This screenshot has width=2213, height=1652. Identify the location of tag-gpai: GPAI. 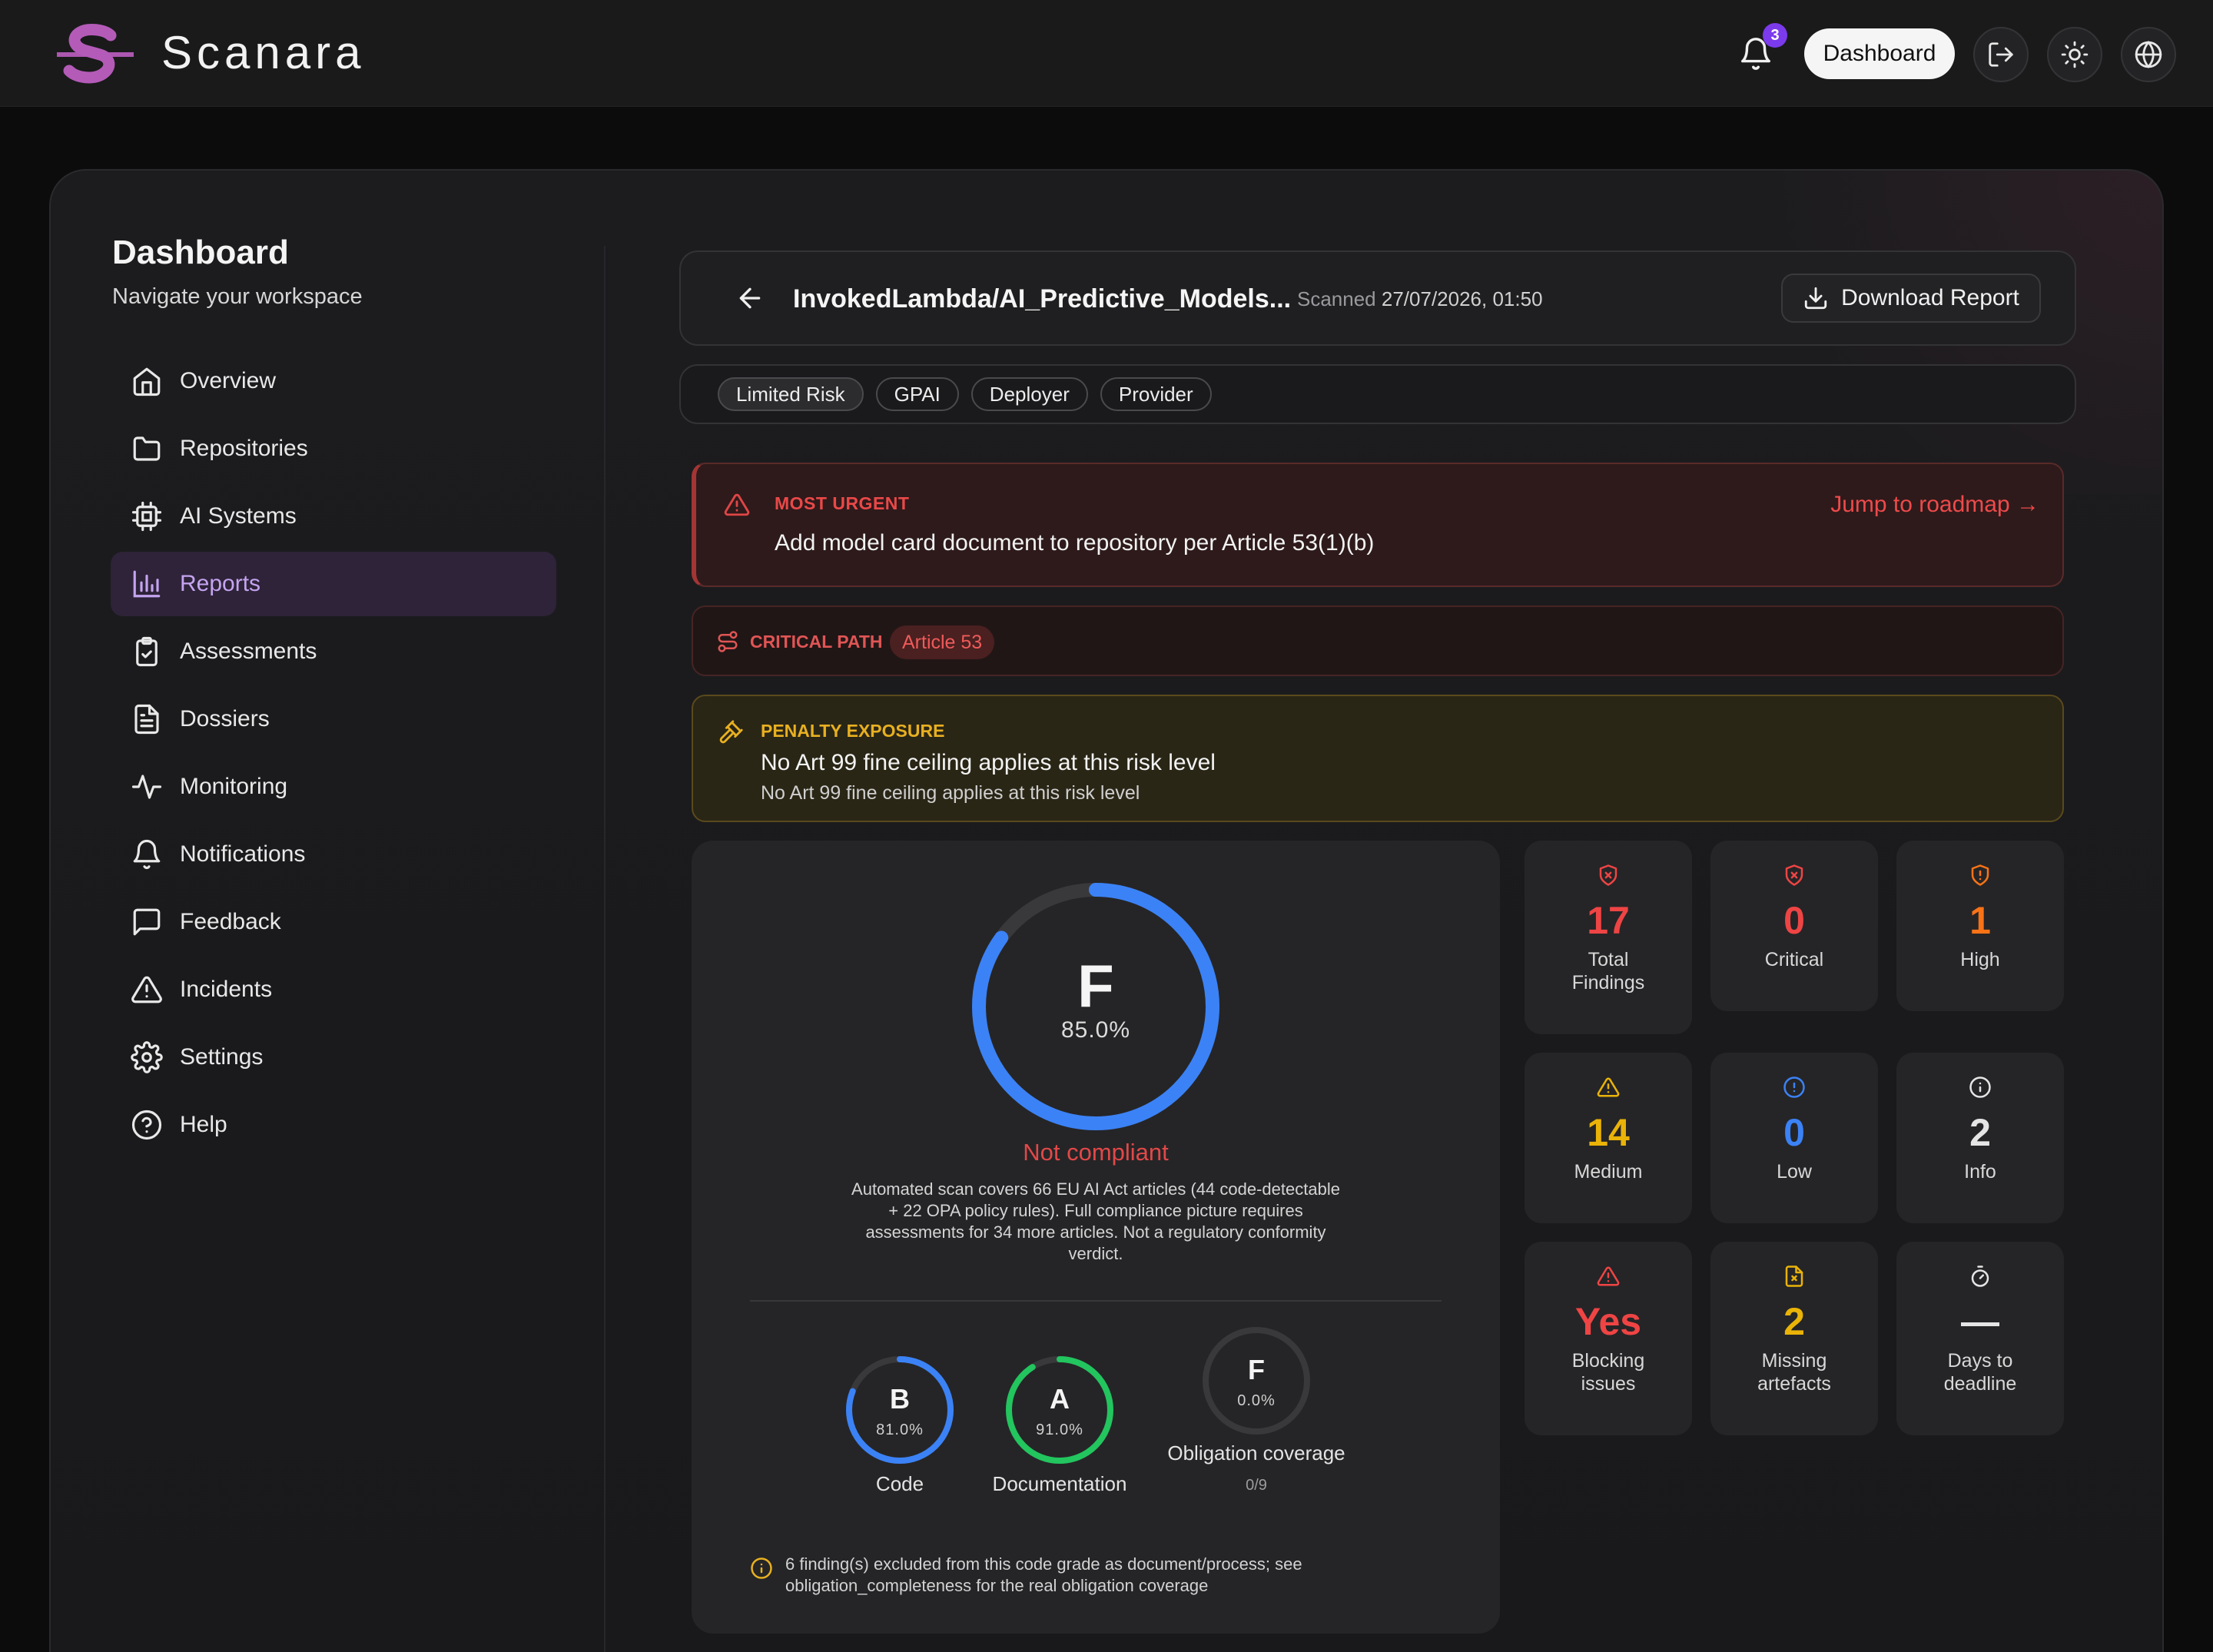
(917, 394).